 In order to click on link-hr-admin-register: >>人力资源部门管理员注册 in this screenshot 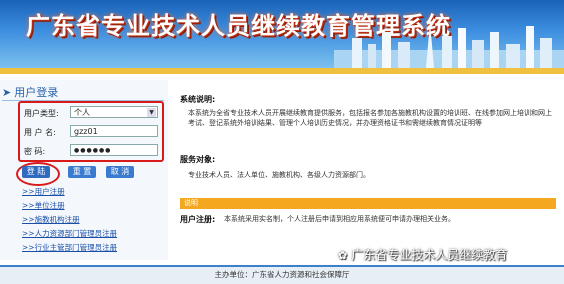, I will do `click(69, 233)`.